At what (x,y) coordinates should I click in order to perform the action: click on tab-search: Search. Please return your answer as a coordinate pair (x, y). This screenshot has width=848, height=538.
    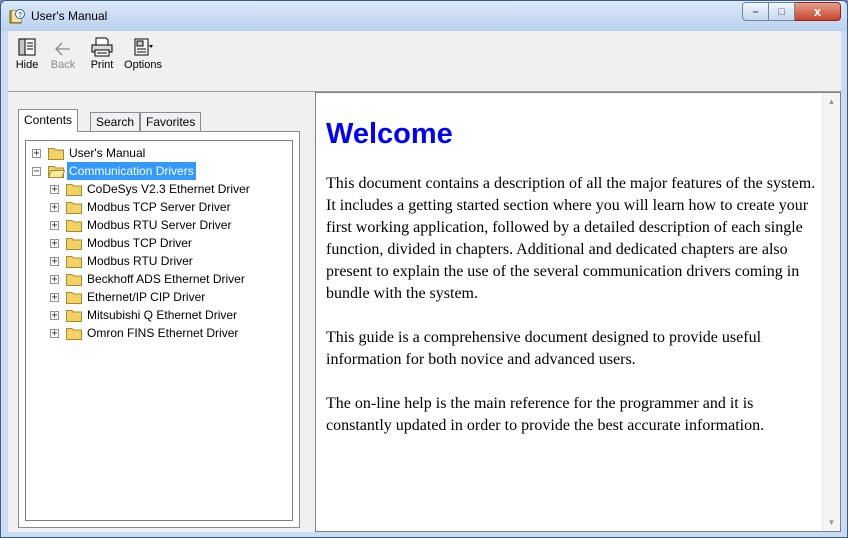
    Looking at the image, I should click on (115, 121).